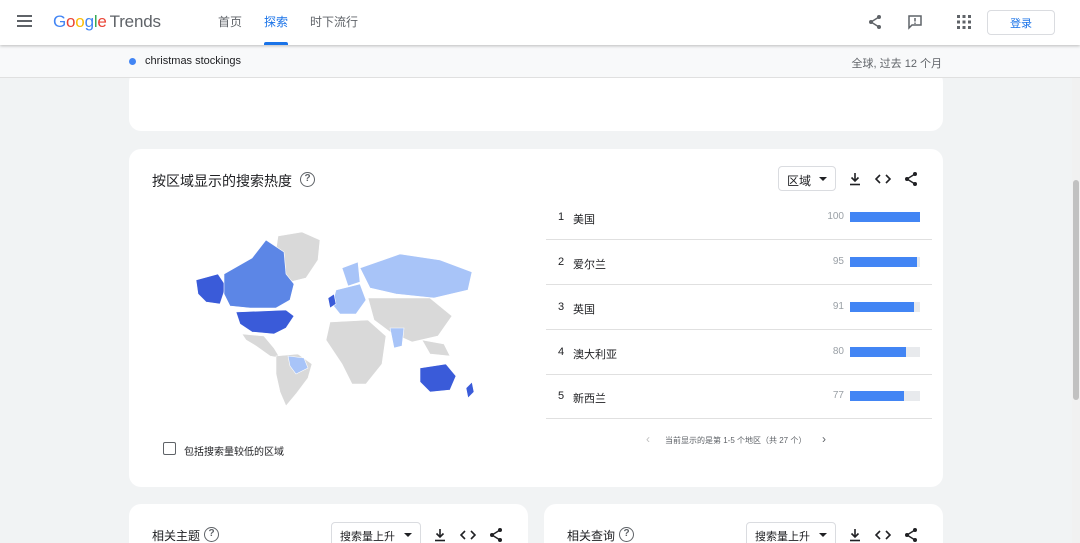 The width and height of the screenshot is (1080, 543). What do you see at coordinates (211, 289) in the screenshot?
I see `map-region-alaska` at bounding box center [211, 289].